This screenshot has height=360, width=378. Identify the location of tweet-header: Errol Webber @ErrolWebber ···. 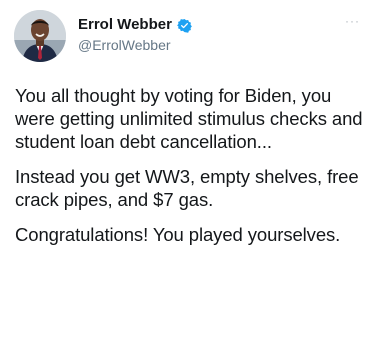
(191, 36).